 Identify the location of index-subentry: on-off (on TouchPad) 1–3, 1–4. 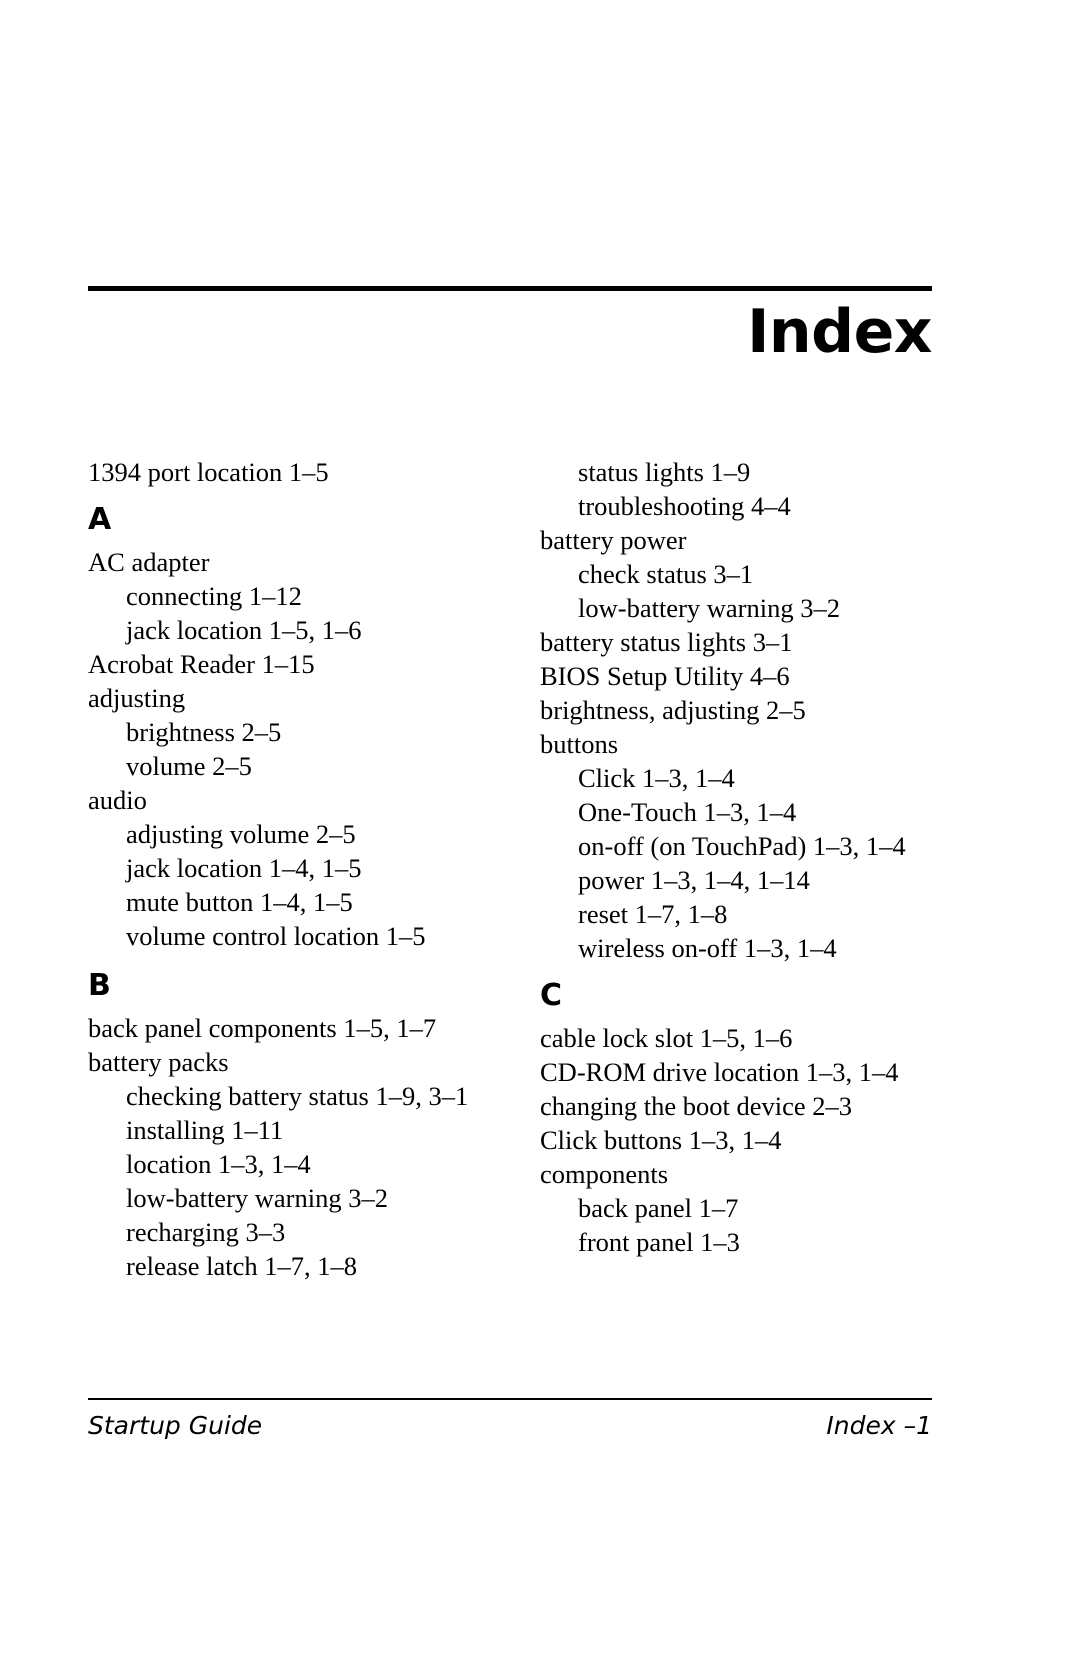
(742, 846).